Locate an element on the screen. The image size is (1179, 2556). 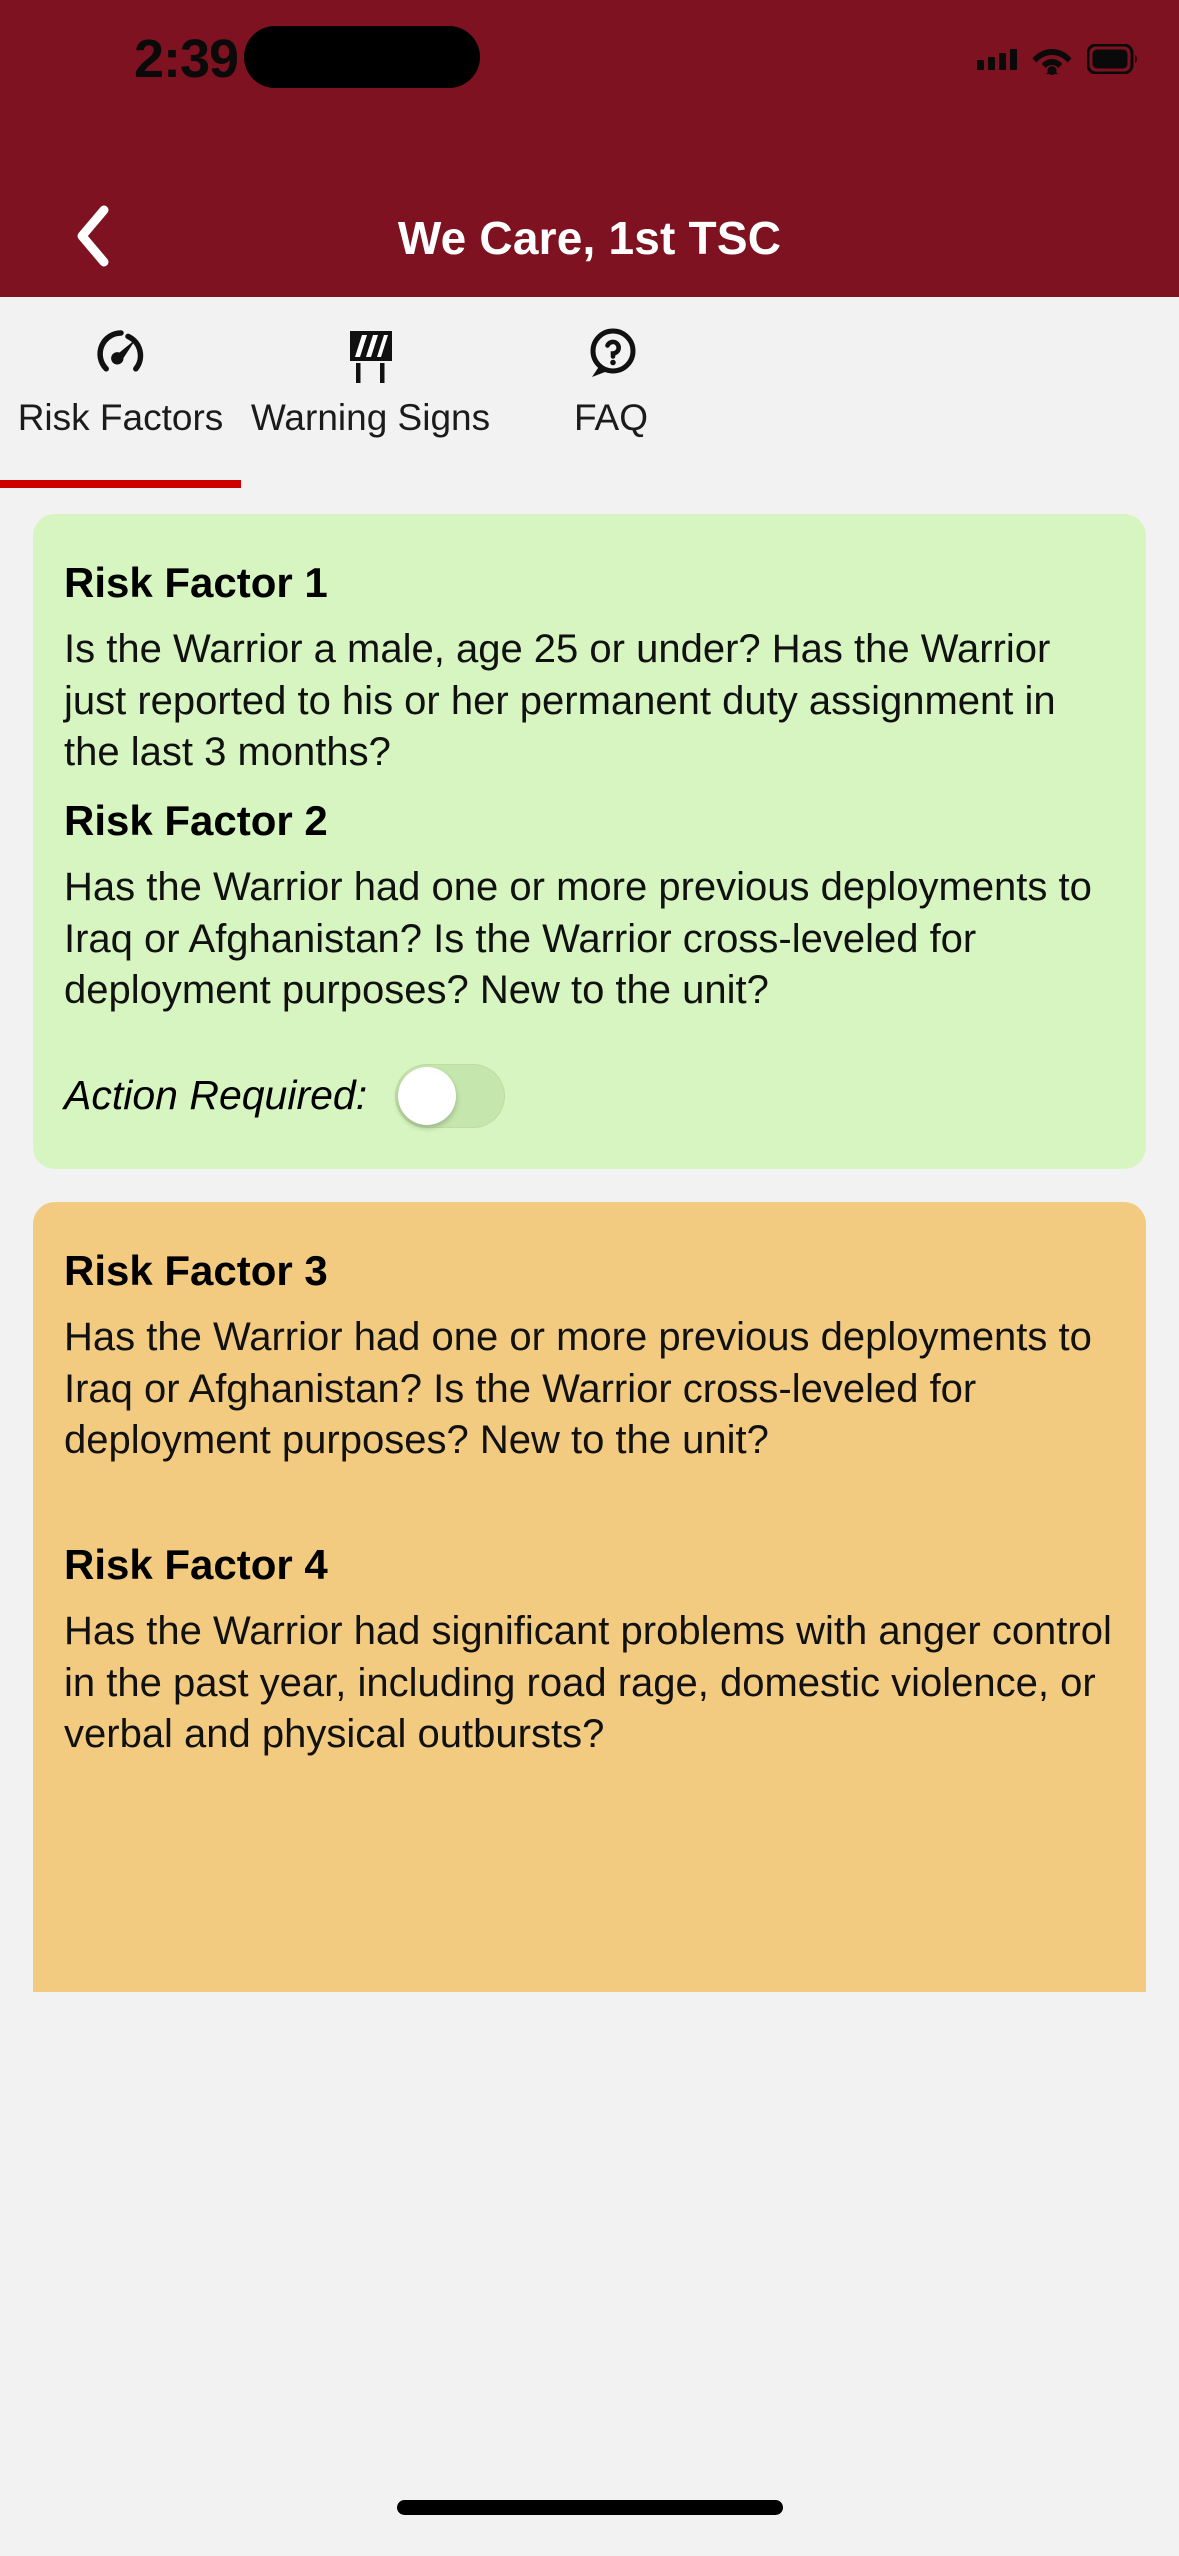
road-barrier-icon is located at coordinates (371, 354).